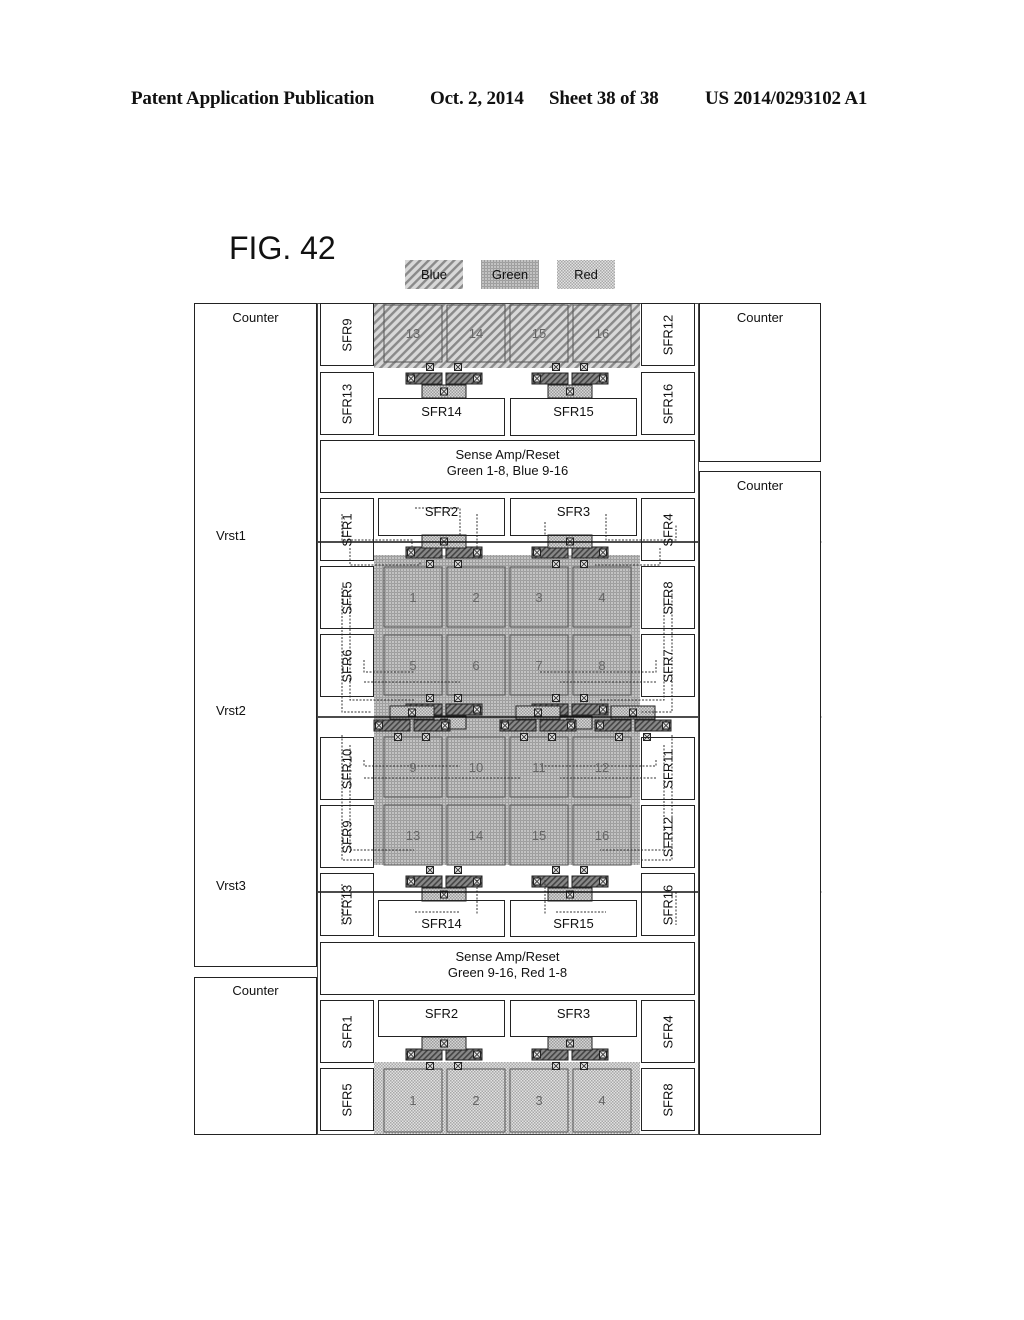 Image resolution: width=1024 pixels, height=1320 pixels. I want to click on sfr-bot-right-2: SFR8, so click(668, 1099).